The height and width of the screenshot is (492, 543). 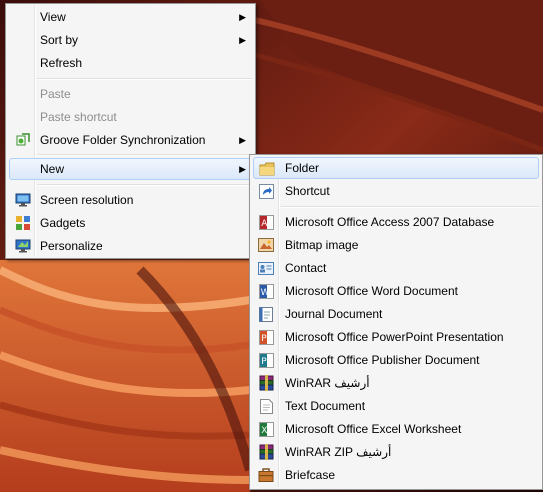 What do you see at coordinates (396, 168) in the screenshot?
I see `submenu-item-folder: Folder` at bounding box center [396, 168].